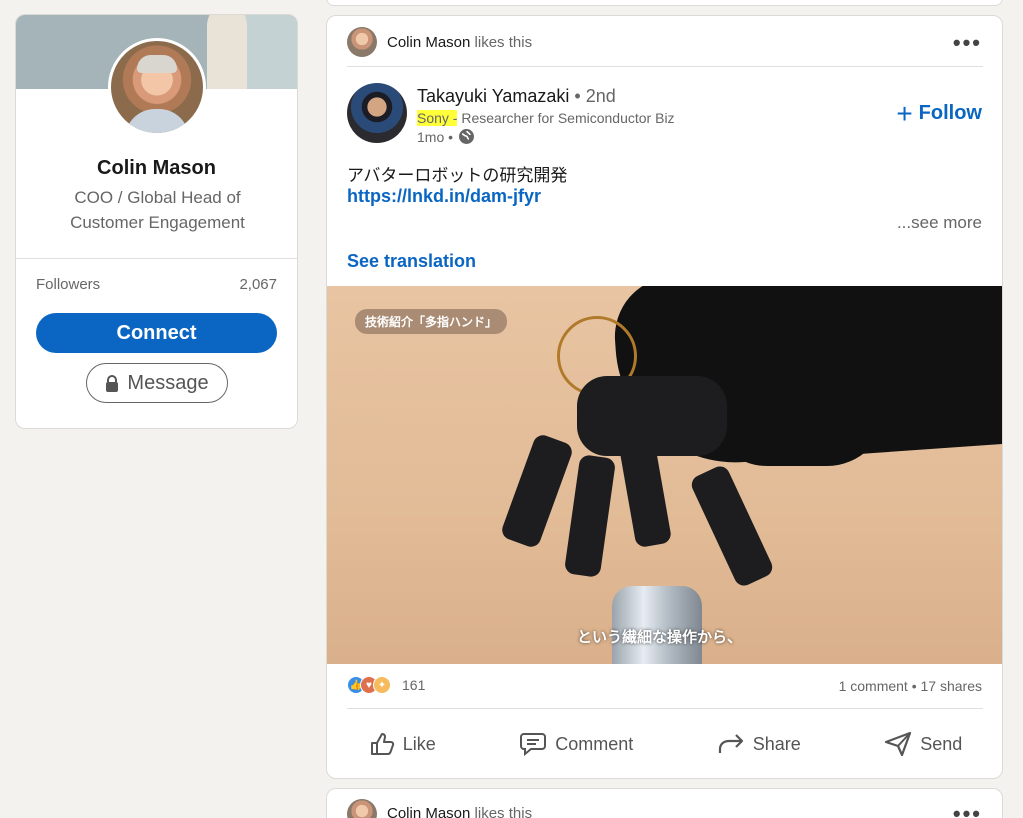  I want to click on headline-text: Researcher for Semiconductor Biz, so click(568, 118).